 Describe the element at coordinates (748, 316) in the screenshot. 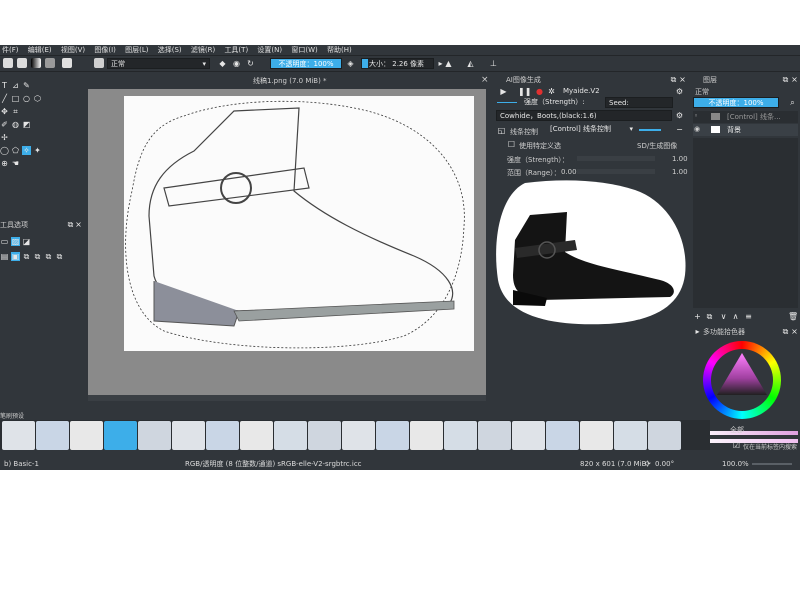

I see `layer-properties-icon: ≡` at that location.